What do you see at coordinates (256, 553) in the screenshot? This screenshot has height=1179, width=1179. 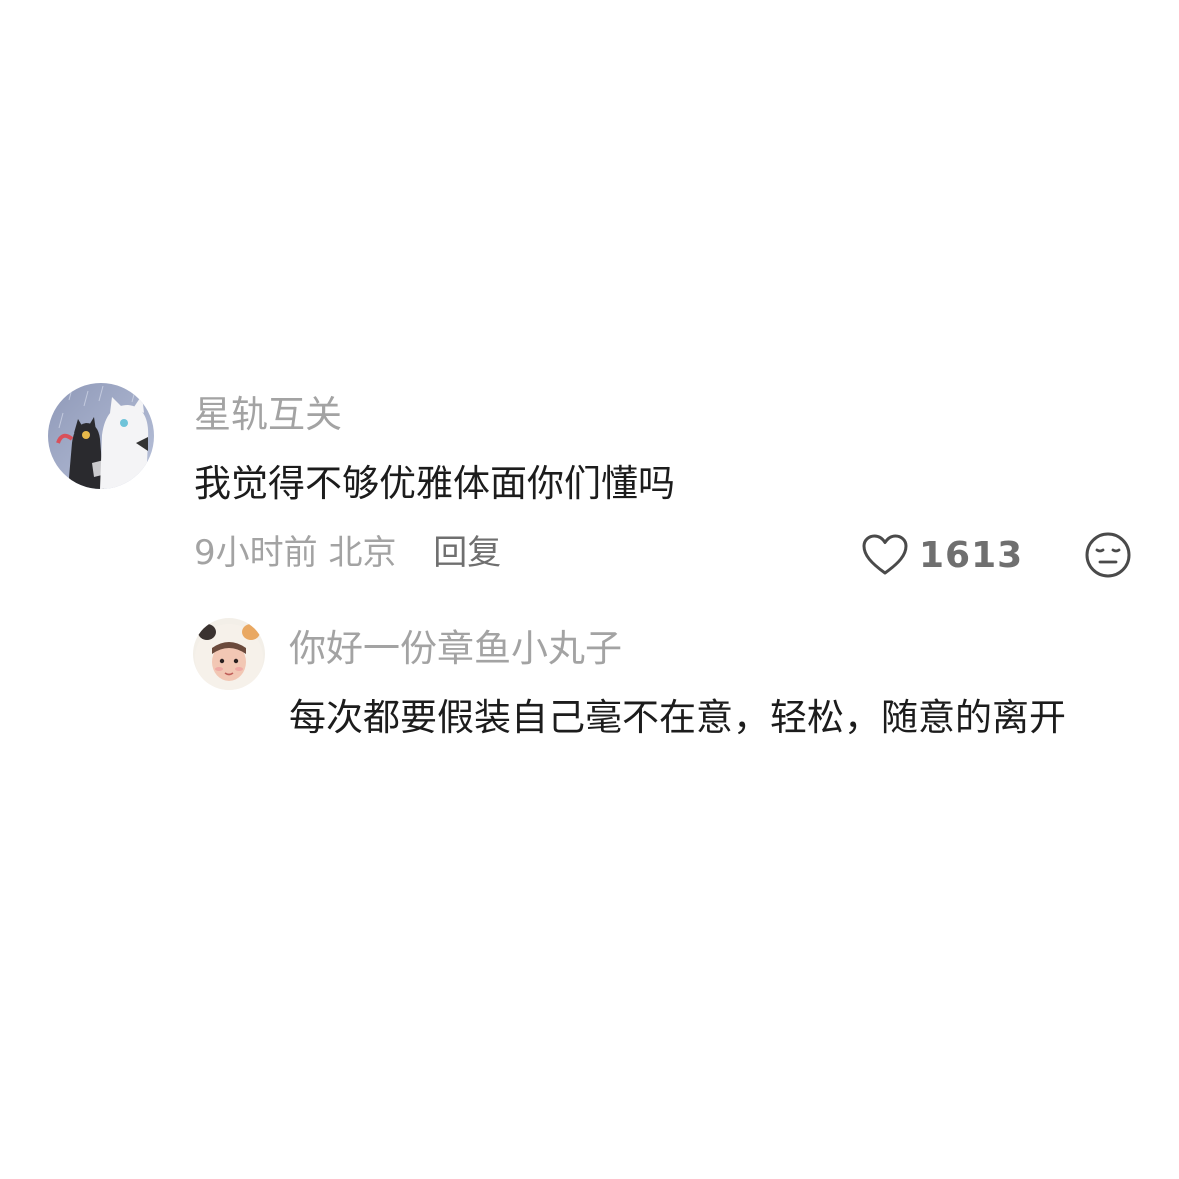 I see `comment-time: 9小时前` at bounding box center [256, 553].